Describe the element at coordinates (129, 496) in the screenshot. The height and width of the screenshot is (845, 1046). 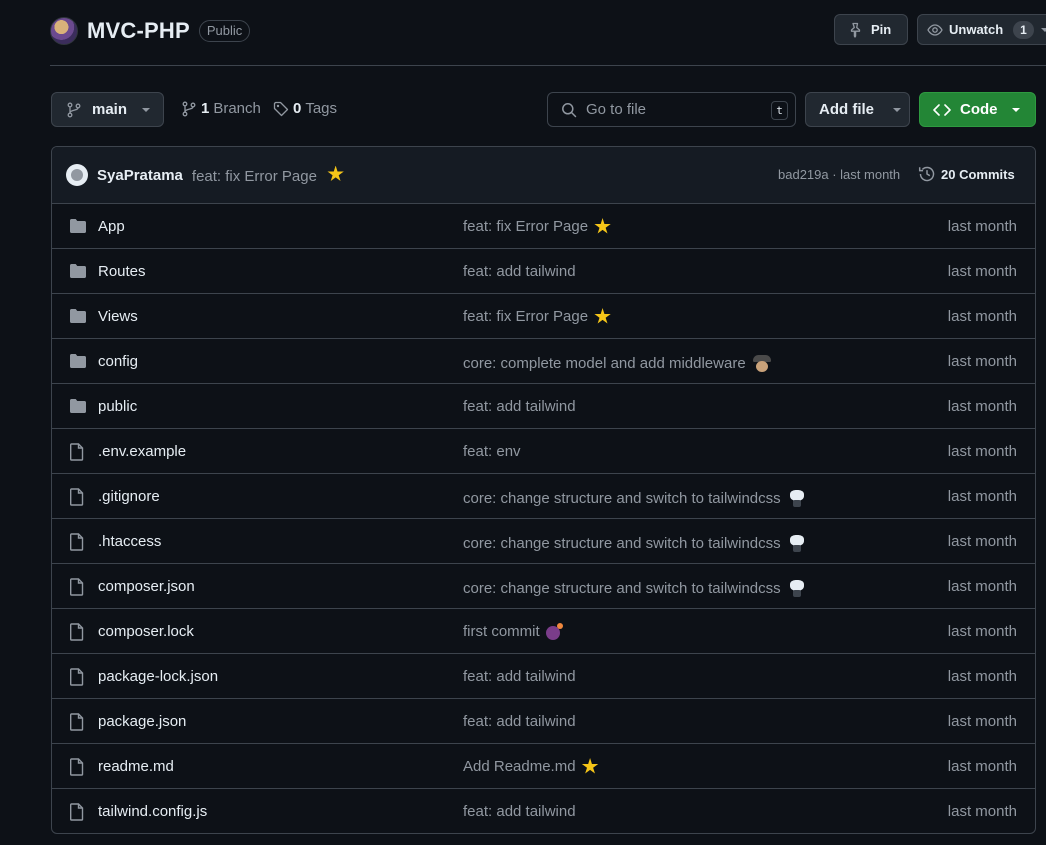
I see `file-name: .gitignore` at that location.